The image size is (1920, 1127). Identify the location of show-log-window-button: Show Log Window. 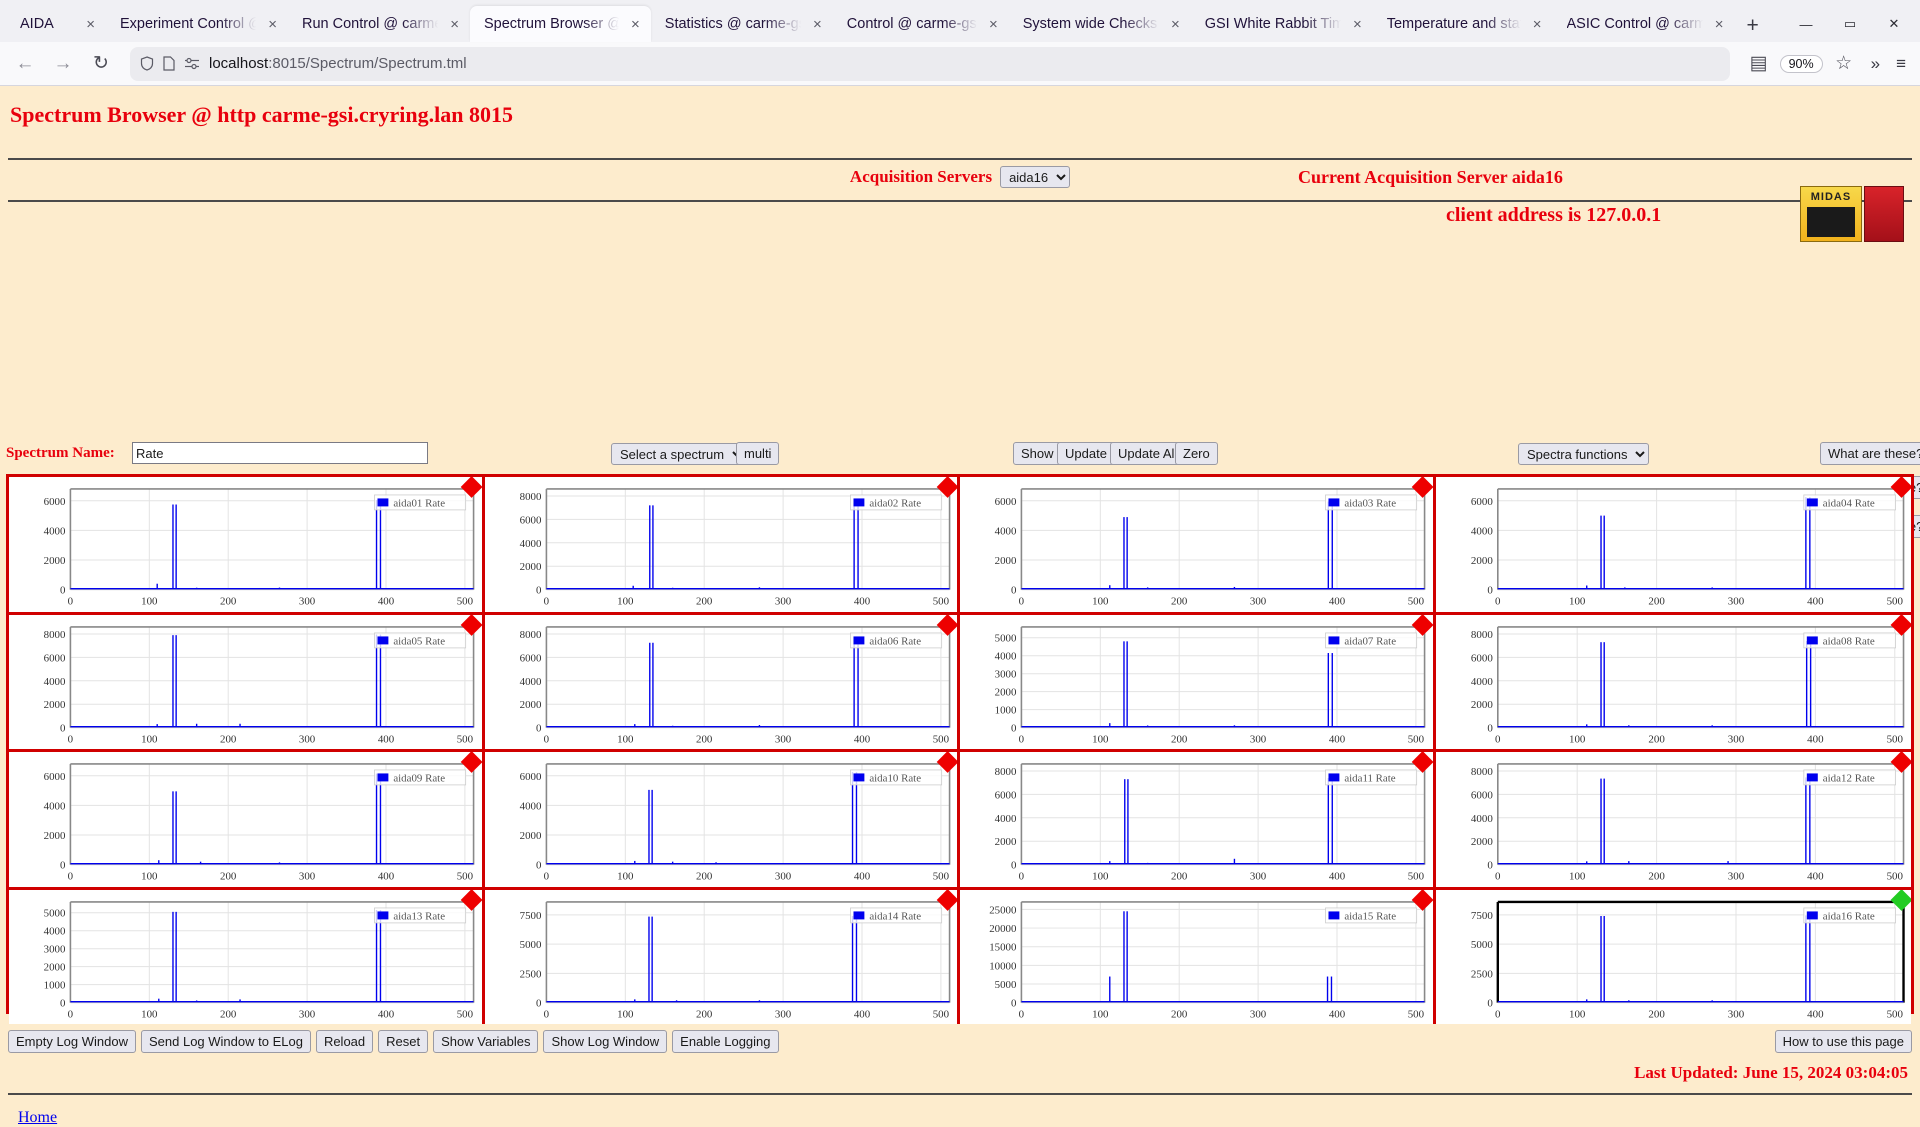
(605, 1041).